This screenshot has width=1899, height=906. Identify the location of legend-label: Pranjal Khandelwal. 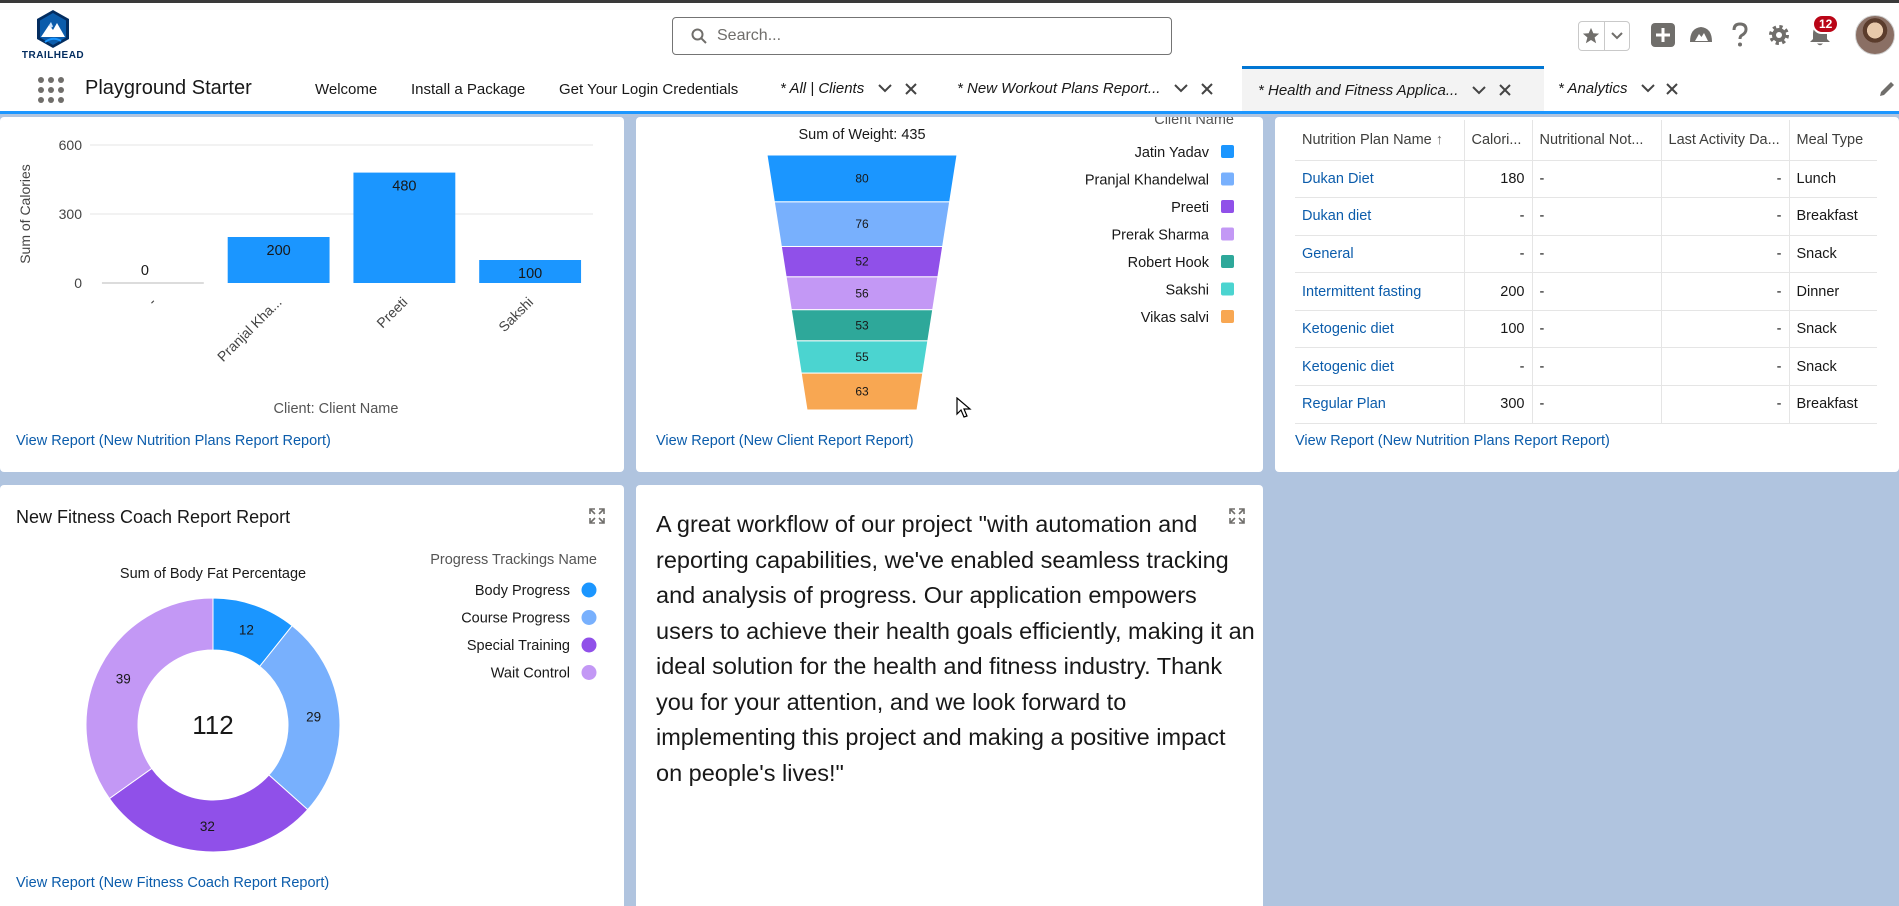
(1147, 181).